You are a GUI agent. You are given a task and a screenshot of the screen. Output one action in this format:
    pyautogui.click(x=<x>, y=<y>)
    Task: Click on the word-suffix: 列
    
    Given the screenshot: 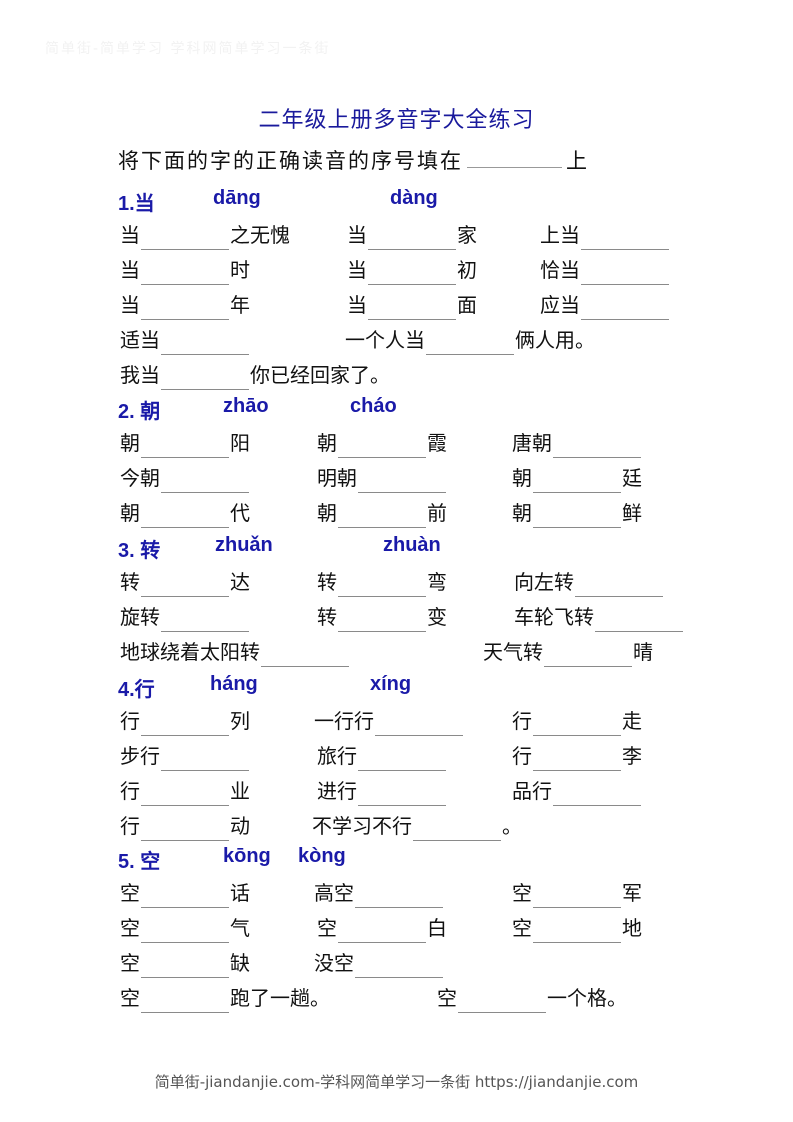 What is the action you would take?
    pyautogui.click(x=240, y=721)
    